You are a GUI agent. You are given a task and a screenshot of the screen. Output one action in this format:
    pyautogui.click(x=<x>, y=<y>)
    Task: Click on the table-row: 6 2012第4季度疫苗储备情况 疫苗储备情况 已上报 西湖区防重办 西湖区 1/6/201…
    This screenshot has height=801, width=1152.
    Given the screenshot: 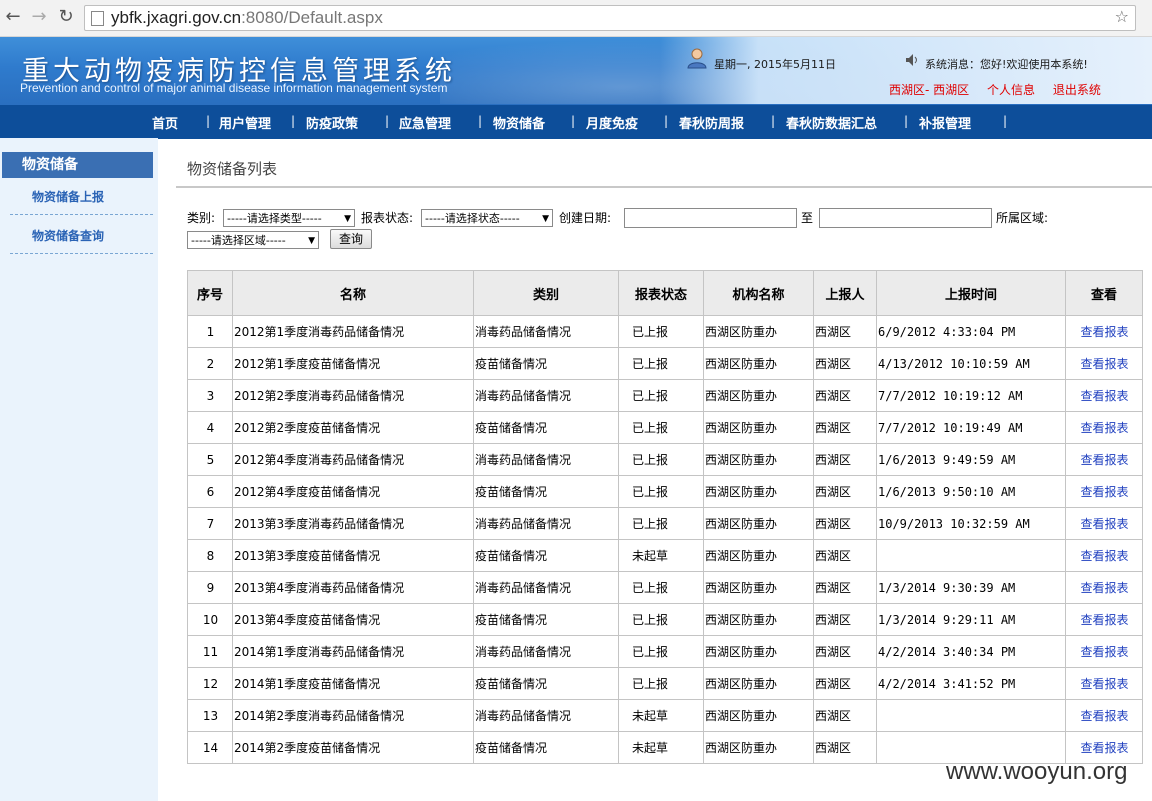 What is the action you would take?
    pyautogui.click(x=665, y=491)
    